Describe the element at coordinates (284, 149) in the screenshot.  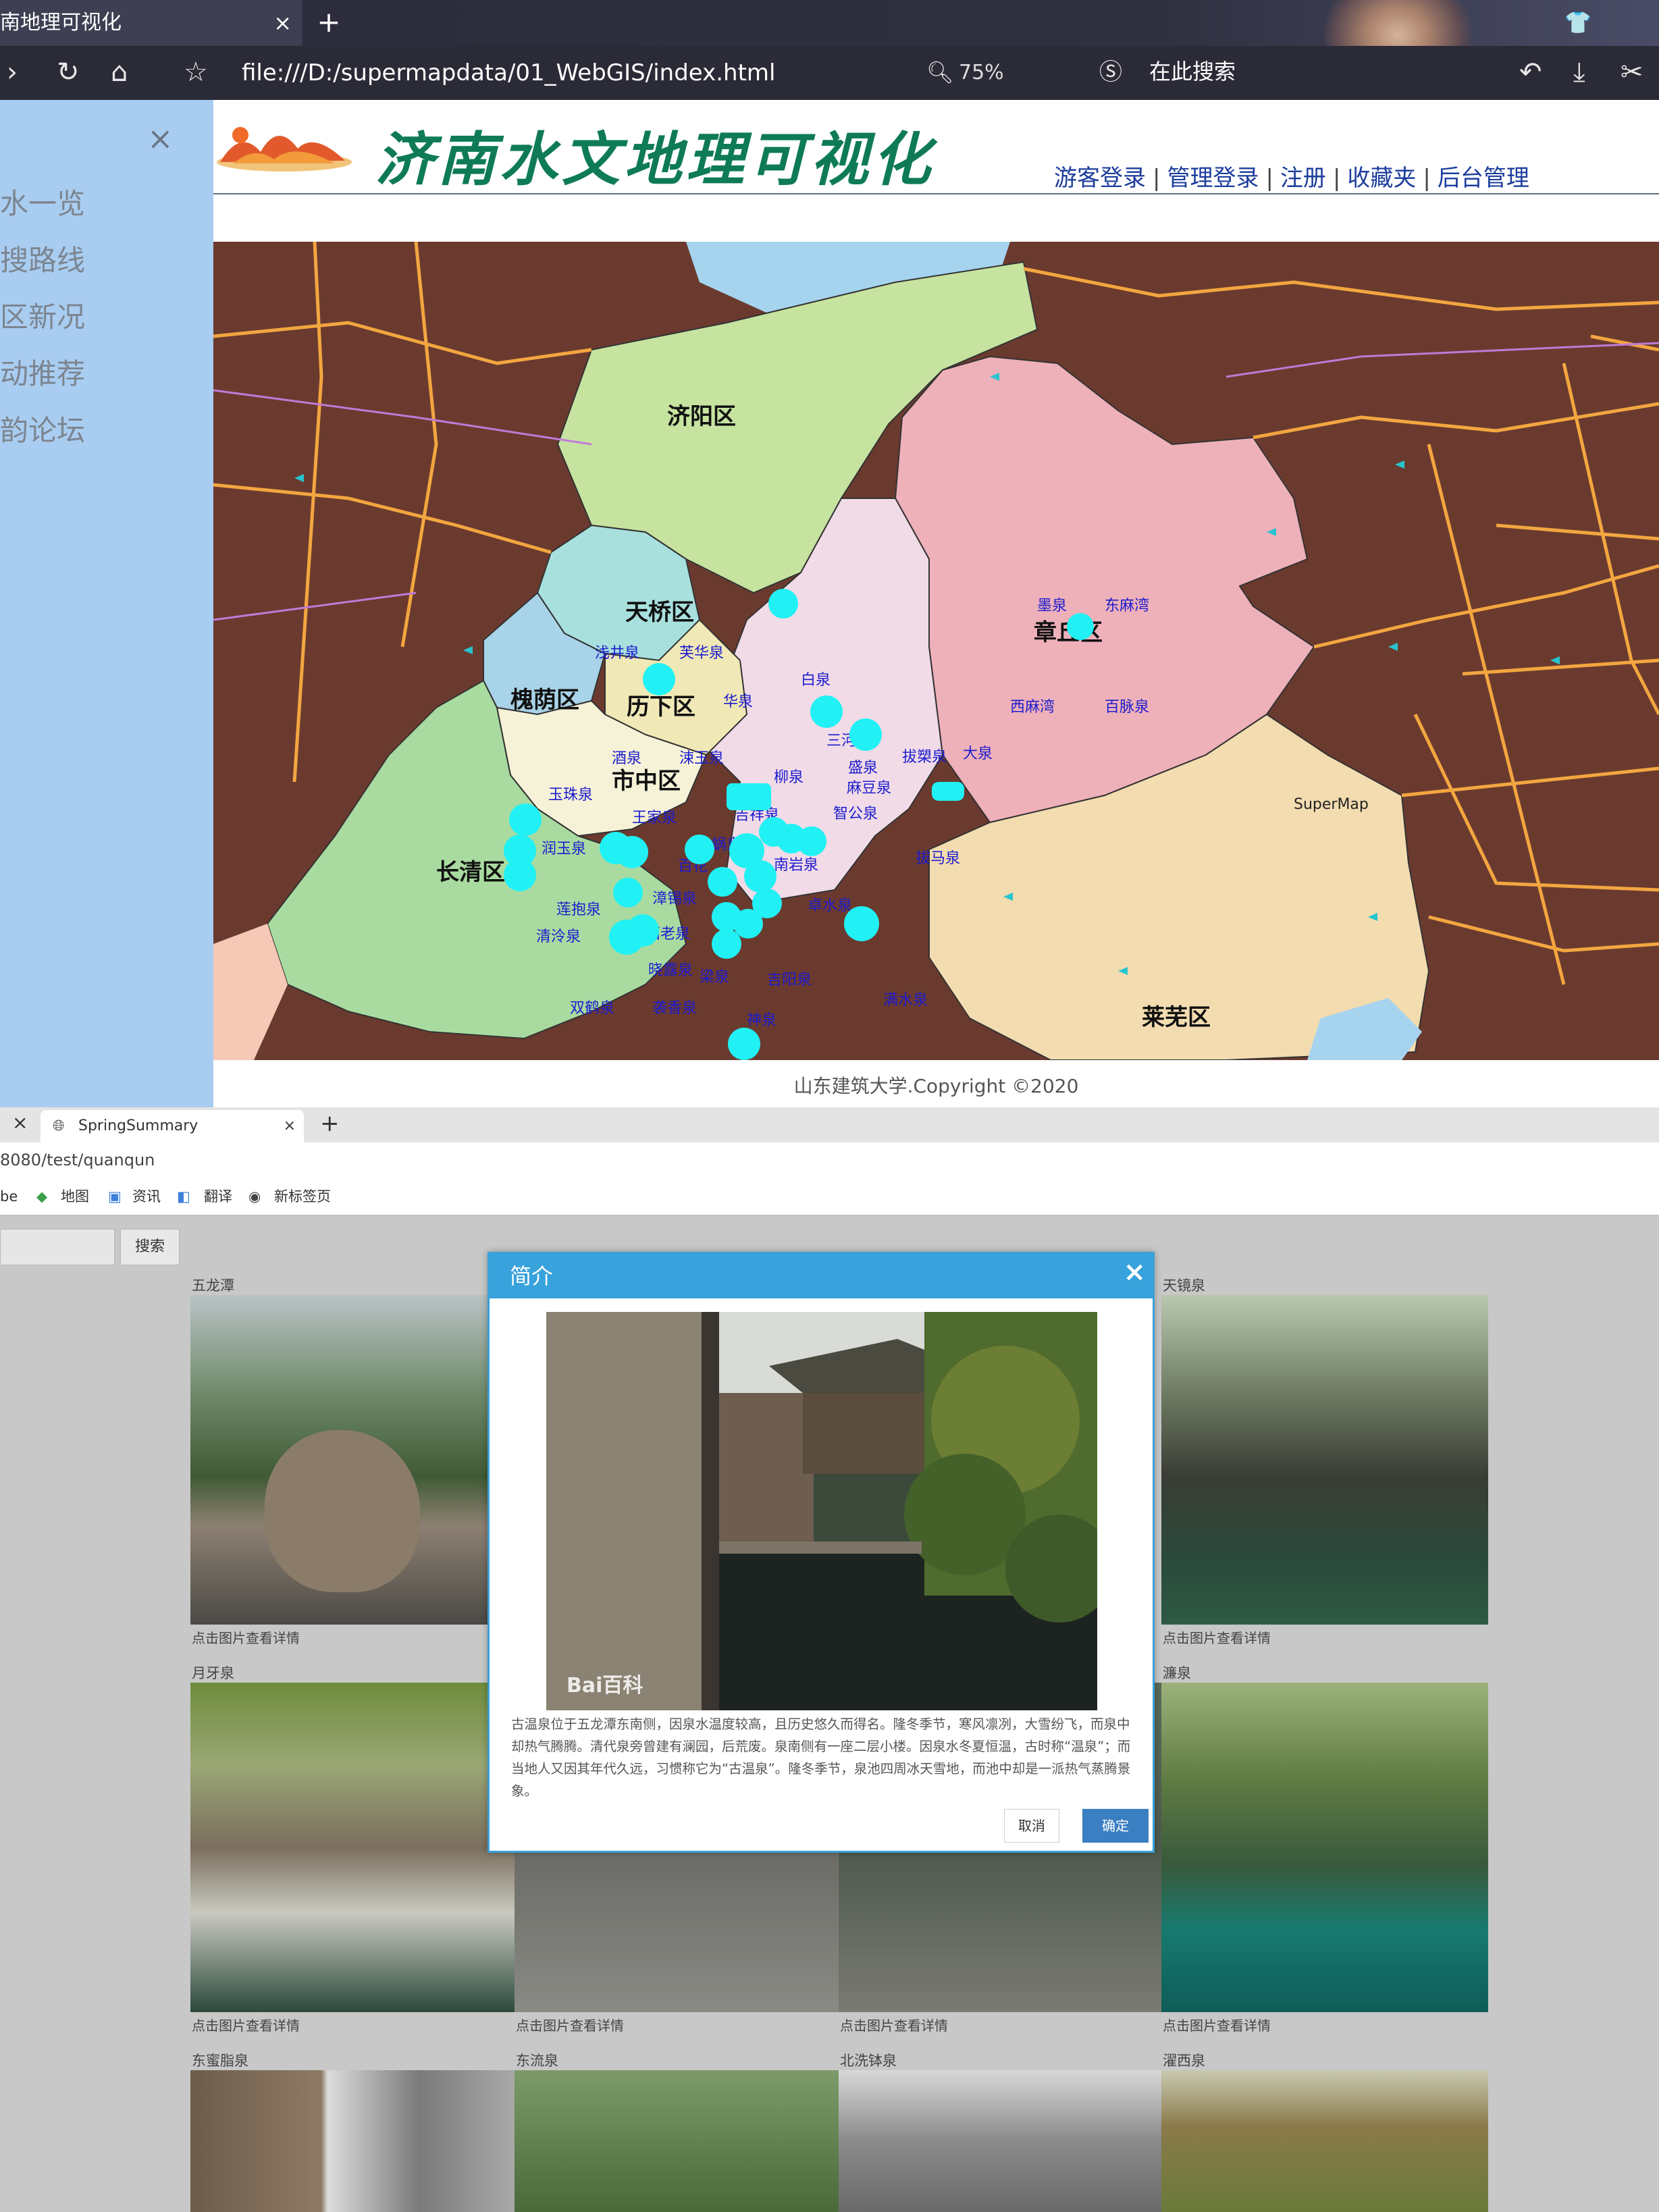
I see `logo-image` at that location.